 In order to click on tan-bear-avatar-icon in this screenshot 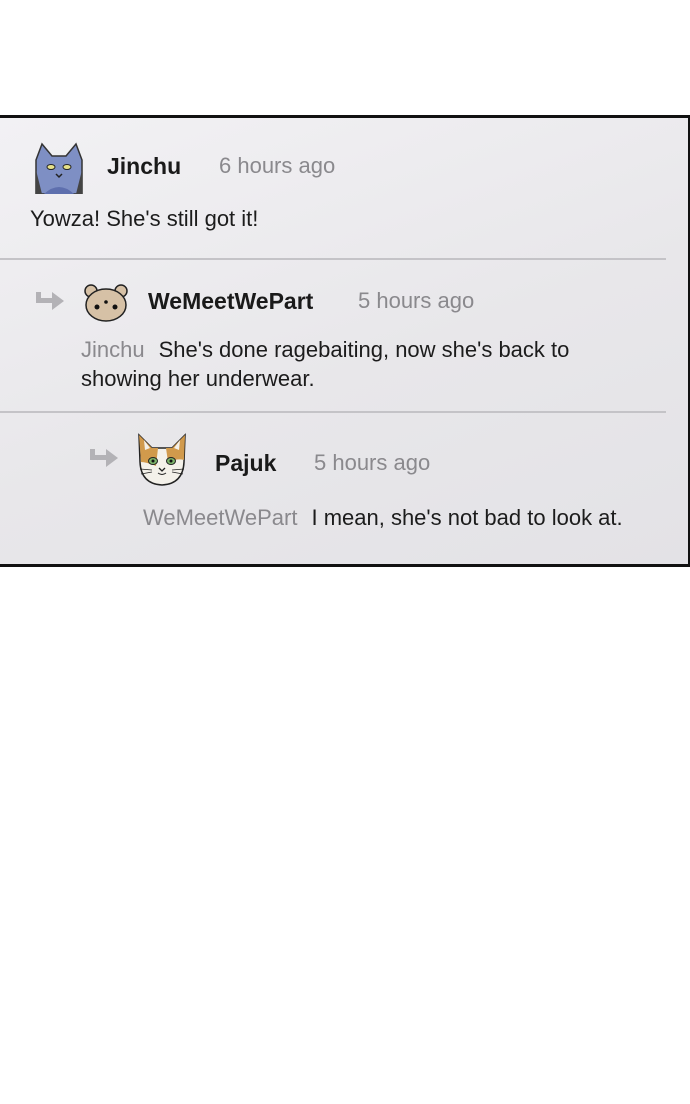, I will do `click(106, 303)`.